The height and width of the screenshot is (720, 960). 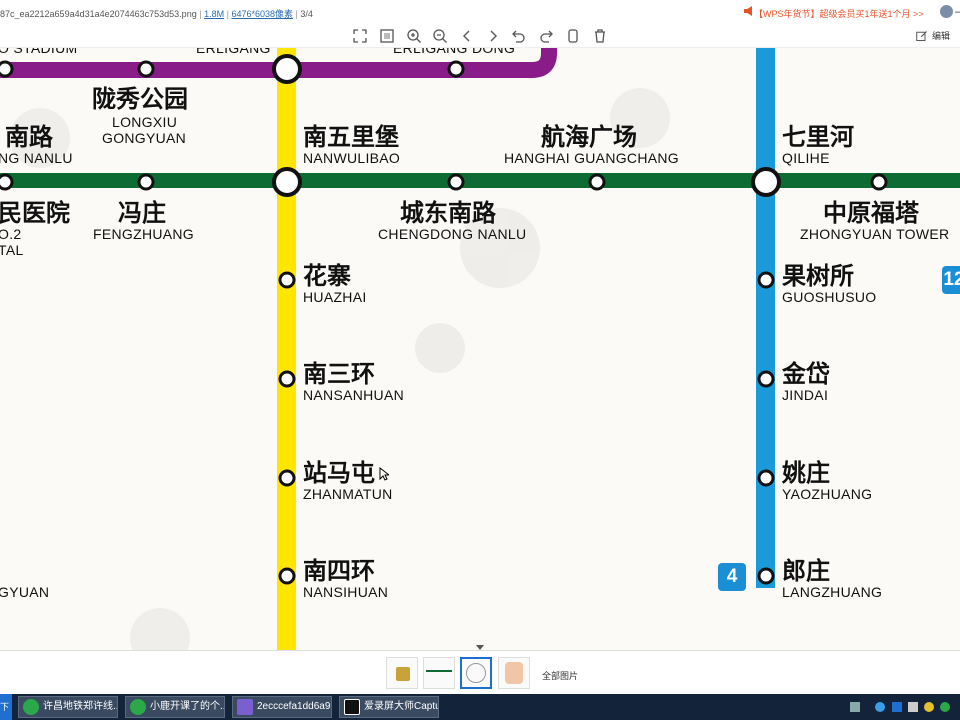 I want to click on station-label-en: ZHONGYUAN TOWER, so click(x=875, y=234).